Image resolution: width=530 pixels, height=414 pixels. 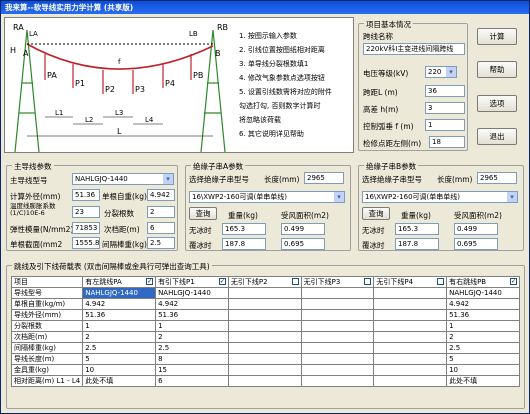 What do you see at coordinates (441, 72) in the screenshot?
I see `voltage-select: 220` at bounding box center [441, 72].